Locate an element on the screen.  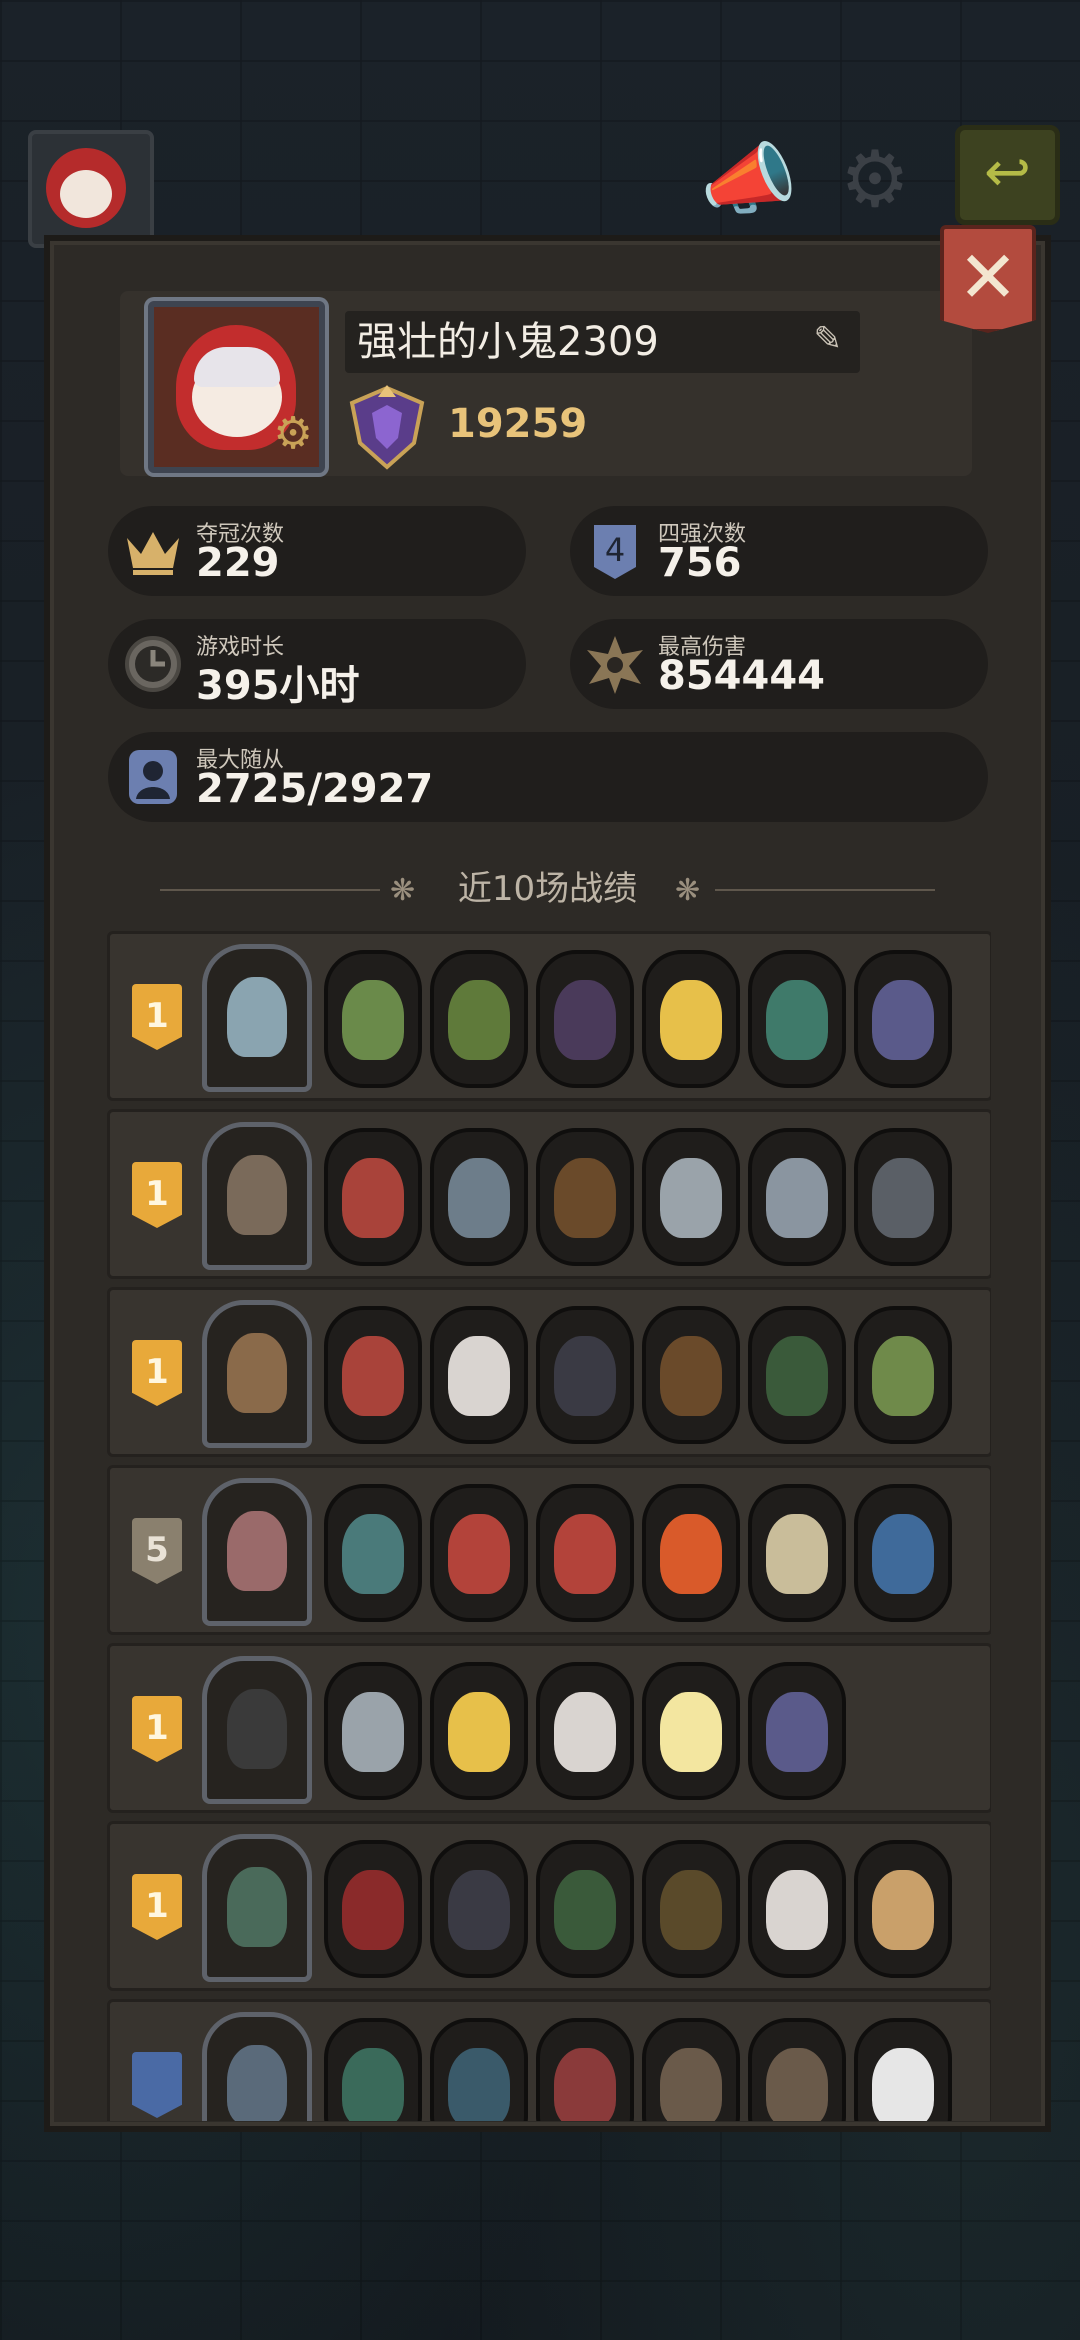
player-name: 强壮的小鬼2309 is located at coordinates (508, 342).